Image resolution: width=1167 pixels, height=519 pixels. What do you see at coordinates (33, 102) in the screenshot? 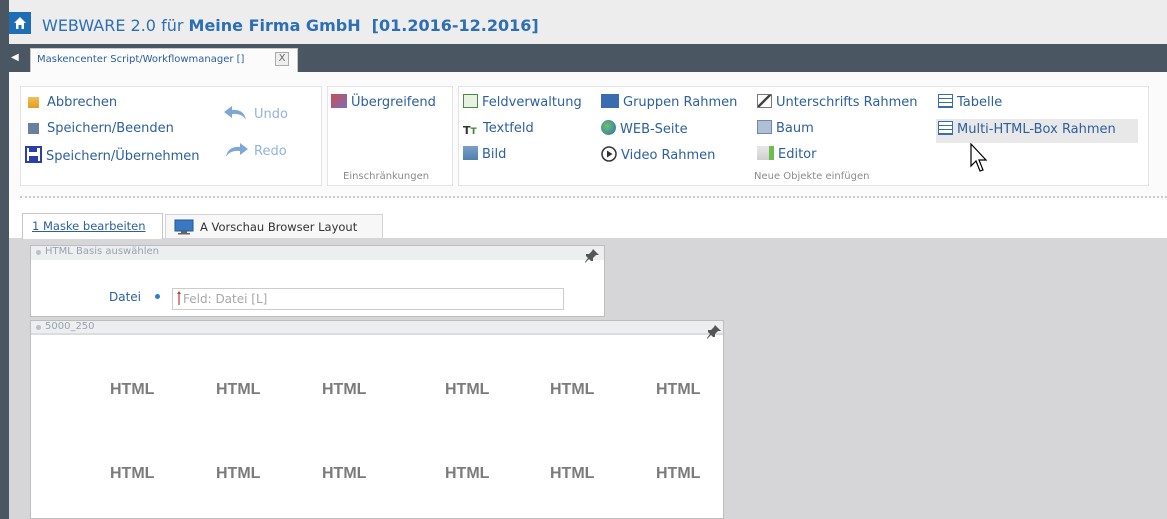
I see `cancel-icon` at bounding box center [33, 102].